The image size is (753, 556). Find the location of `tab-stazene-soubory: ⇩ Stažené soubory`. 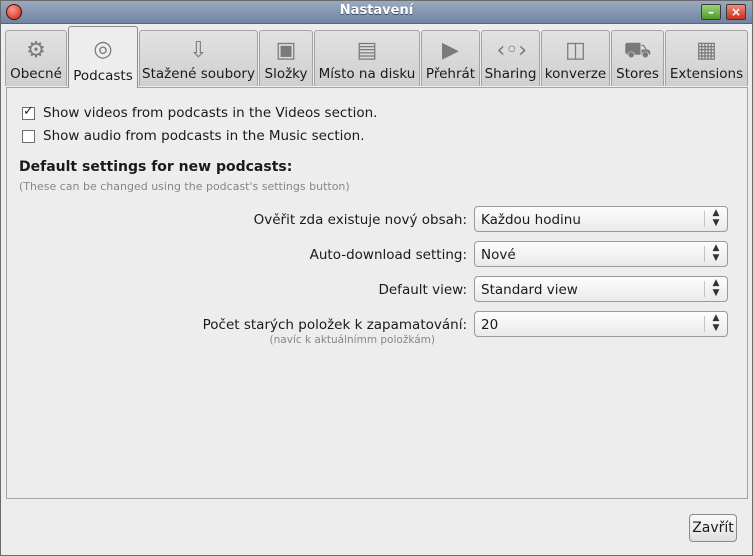

tab-stazene-soubory: ⇩ Stažené soubory is located at coordinates (198, 58).